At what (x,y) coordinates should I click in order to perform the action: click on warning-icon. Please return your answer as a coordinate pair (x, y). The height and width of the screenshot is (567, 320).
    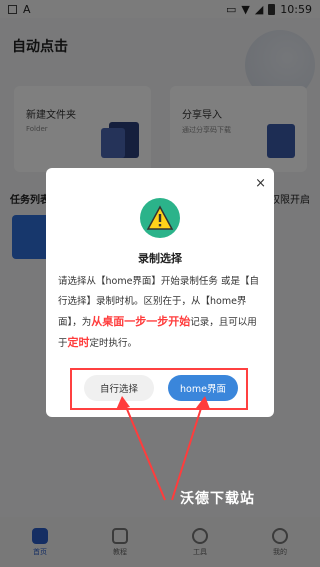
    Looking at the image, I should click on (160, 218).